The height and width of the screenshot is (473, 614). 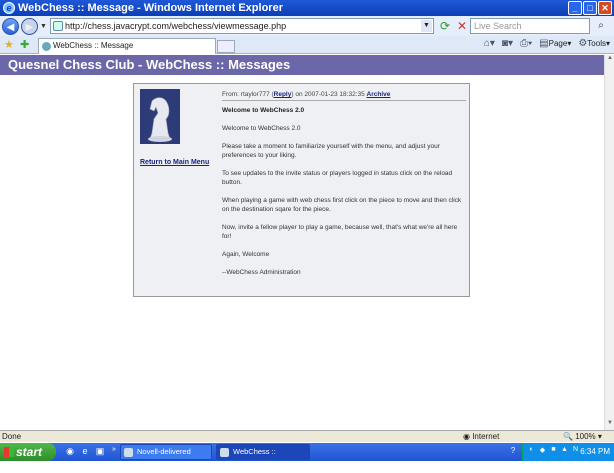 What do you see at coordinates (426, 26) in the screenshot?
I see `address-dropdown-icon: ▼` at bounding box center [426, 26].